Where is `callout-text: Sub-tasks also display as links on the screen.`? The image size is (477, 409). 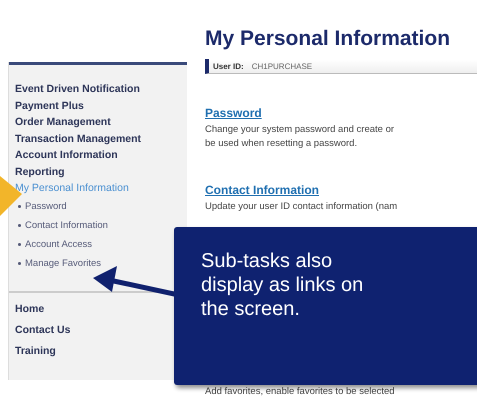
callout-text: Sub-tasks also display as links on the screen. is located at coordinates (282, 285).